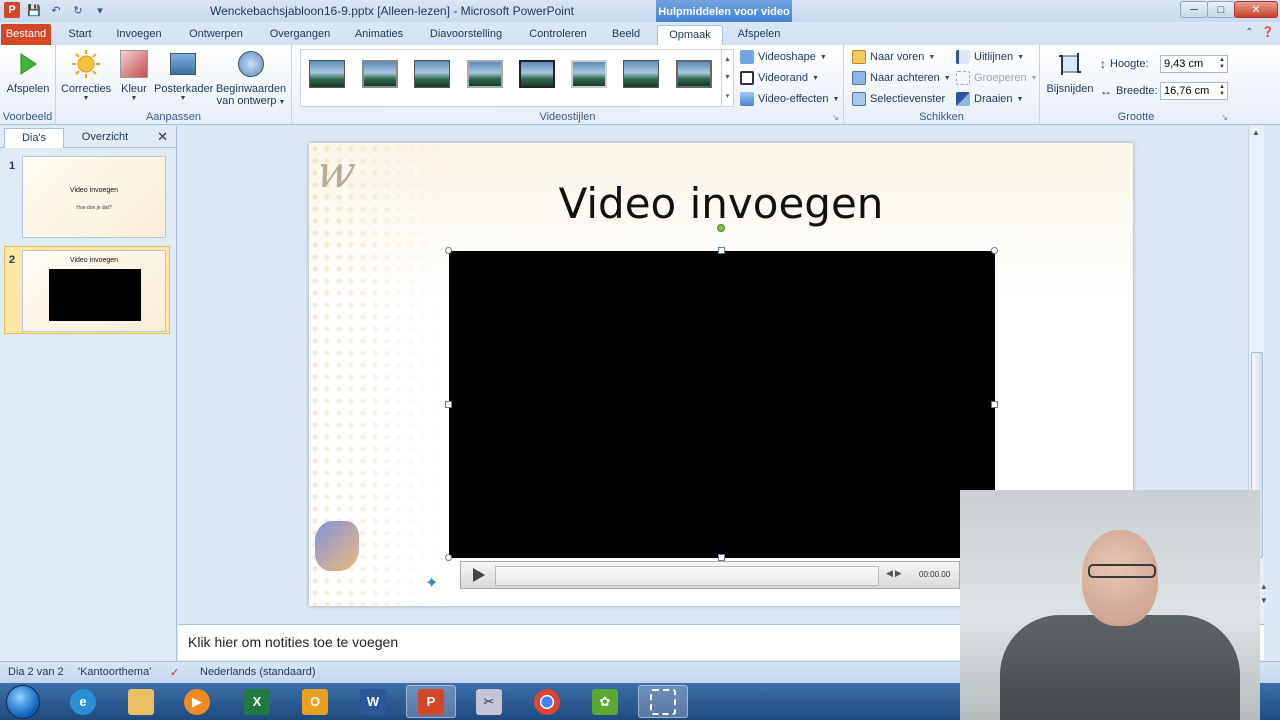 Image resolution: width=1280 pixels, height=720 pixels. What do you see at coordinates (994, 250) in the screenshot?
I see `resize-handle-tr` at bounding box center [994, 250].